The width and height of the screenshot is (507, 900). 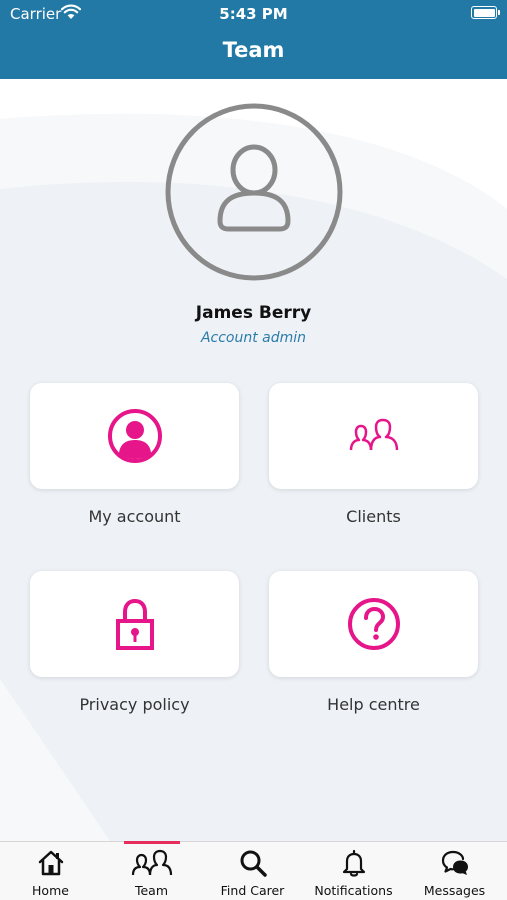 I want to click on header-bar: Carrier 5:43 PM Team, so click(x=253, y=39).